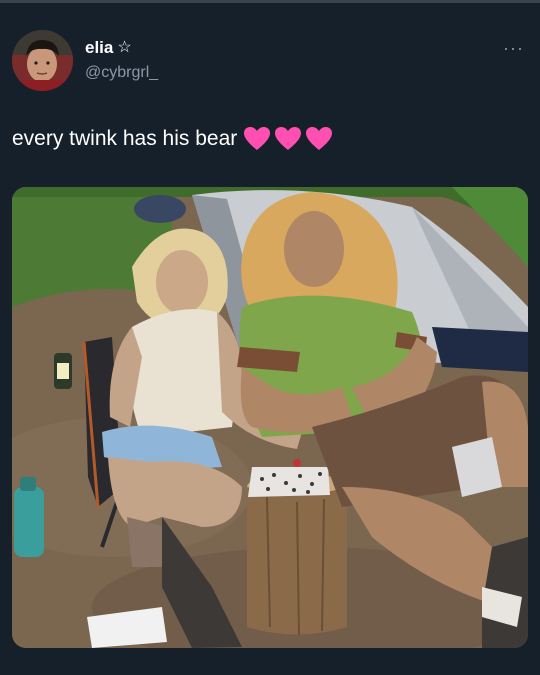  What do you see at coordinates (270, 669) in the screenshot?
I see `bottom-divider` at bounding box center [270, 669].